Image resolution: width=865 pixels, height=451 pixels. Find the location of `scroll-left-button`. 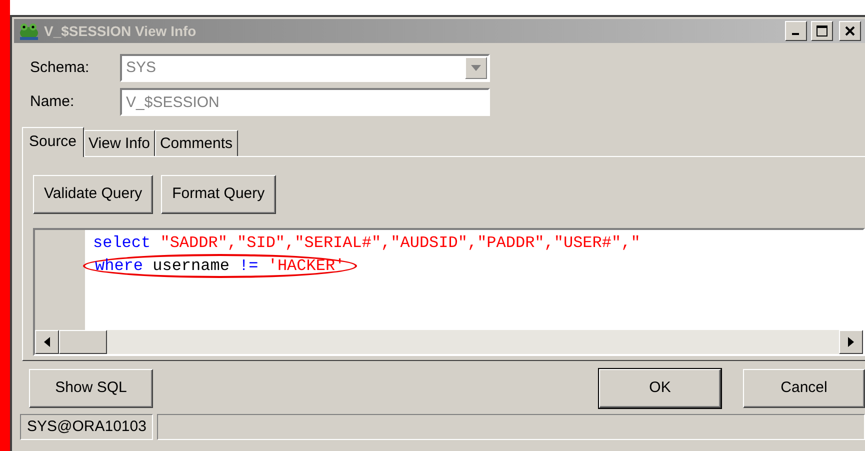

scroll-left-button is located at coordinates (47, 342).